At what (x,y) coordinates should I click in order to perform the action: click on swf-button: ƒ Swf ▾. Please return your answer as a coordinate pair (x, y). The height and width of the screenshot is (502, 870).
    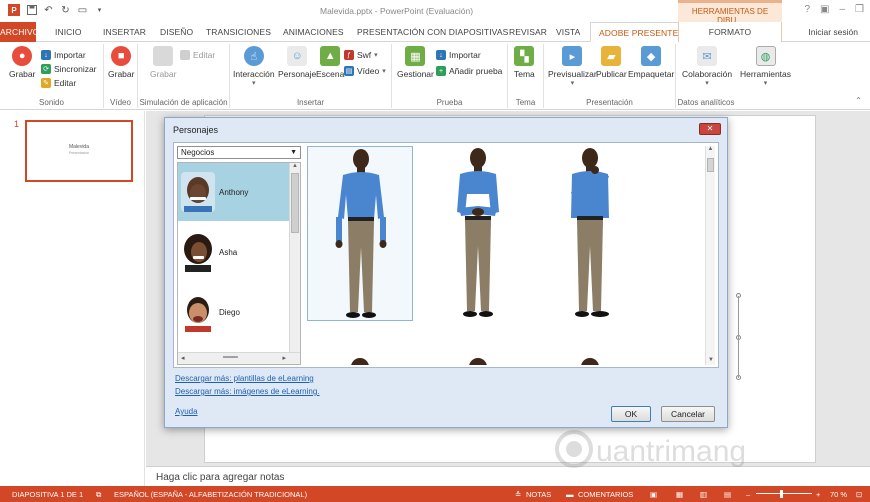
    Looking at the image, I should click on (361, 55).